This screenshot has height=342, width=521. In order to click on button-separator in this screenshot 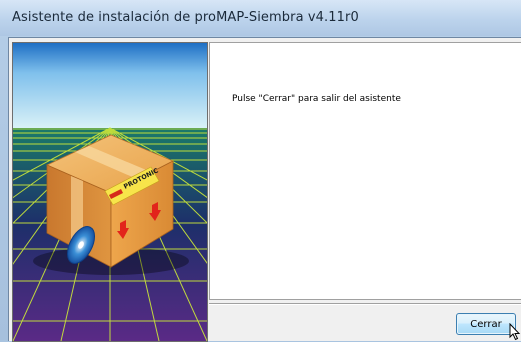, I will do `click(365, 304)`.